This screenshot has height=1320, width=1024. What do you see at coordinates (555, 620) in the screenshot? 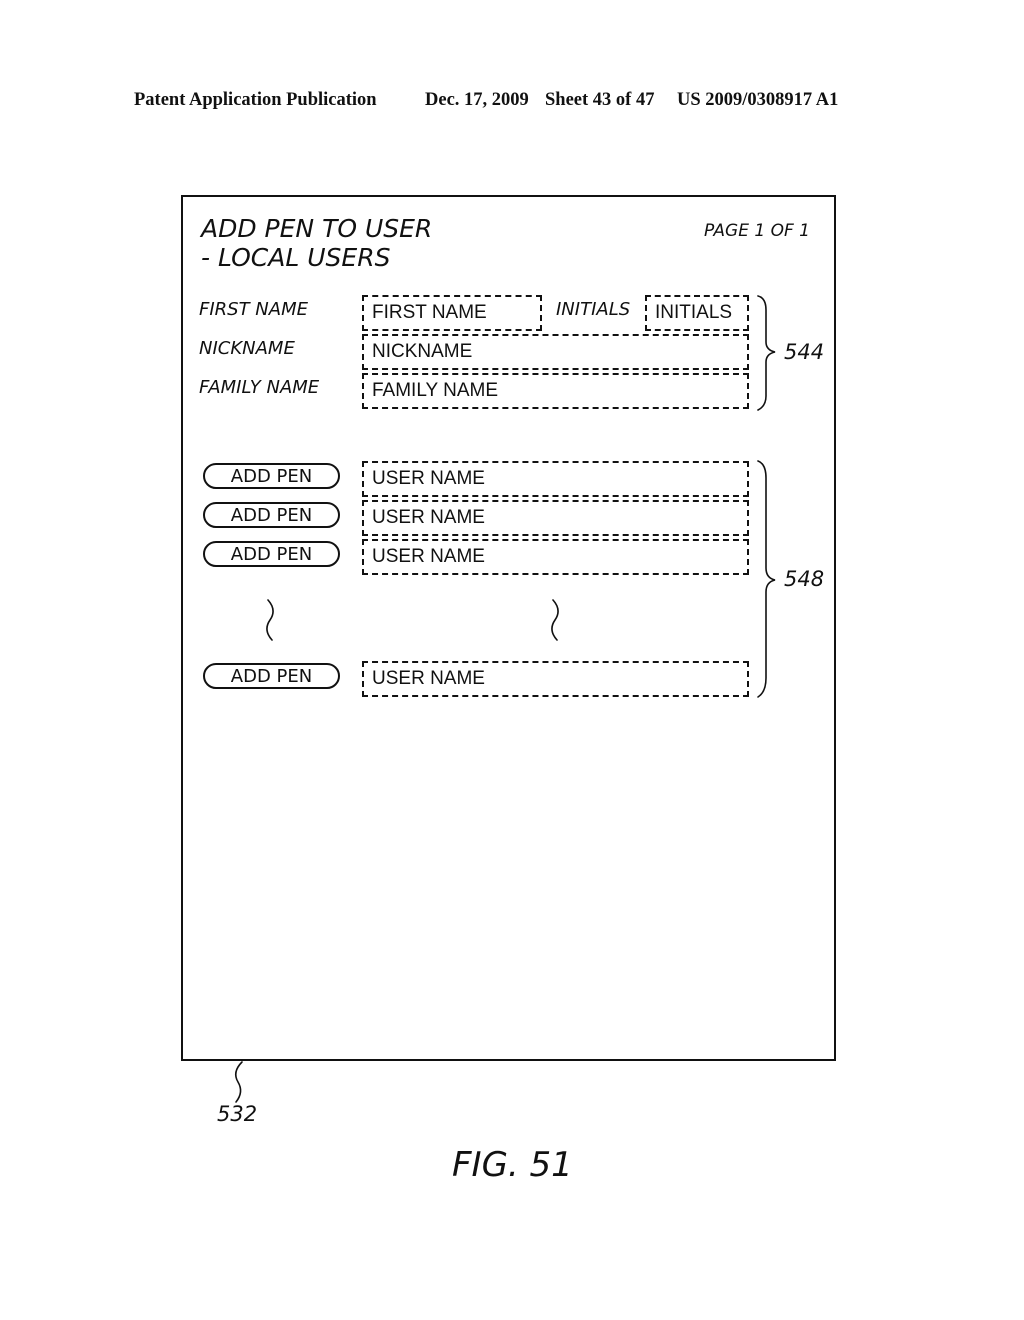
I see `continuation-squiggle-right` at bounding box center [555, 620].